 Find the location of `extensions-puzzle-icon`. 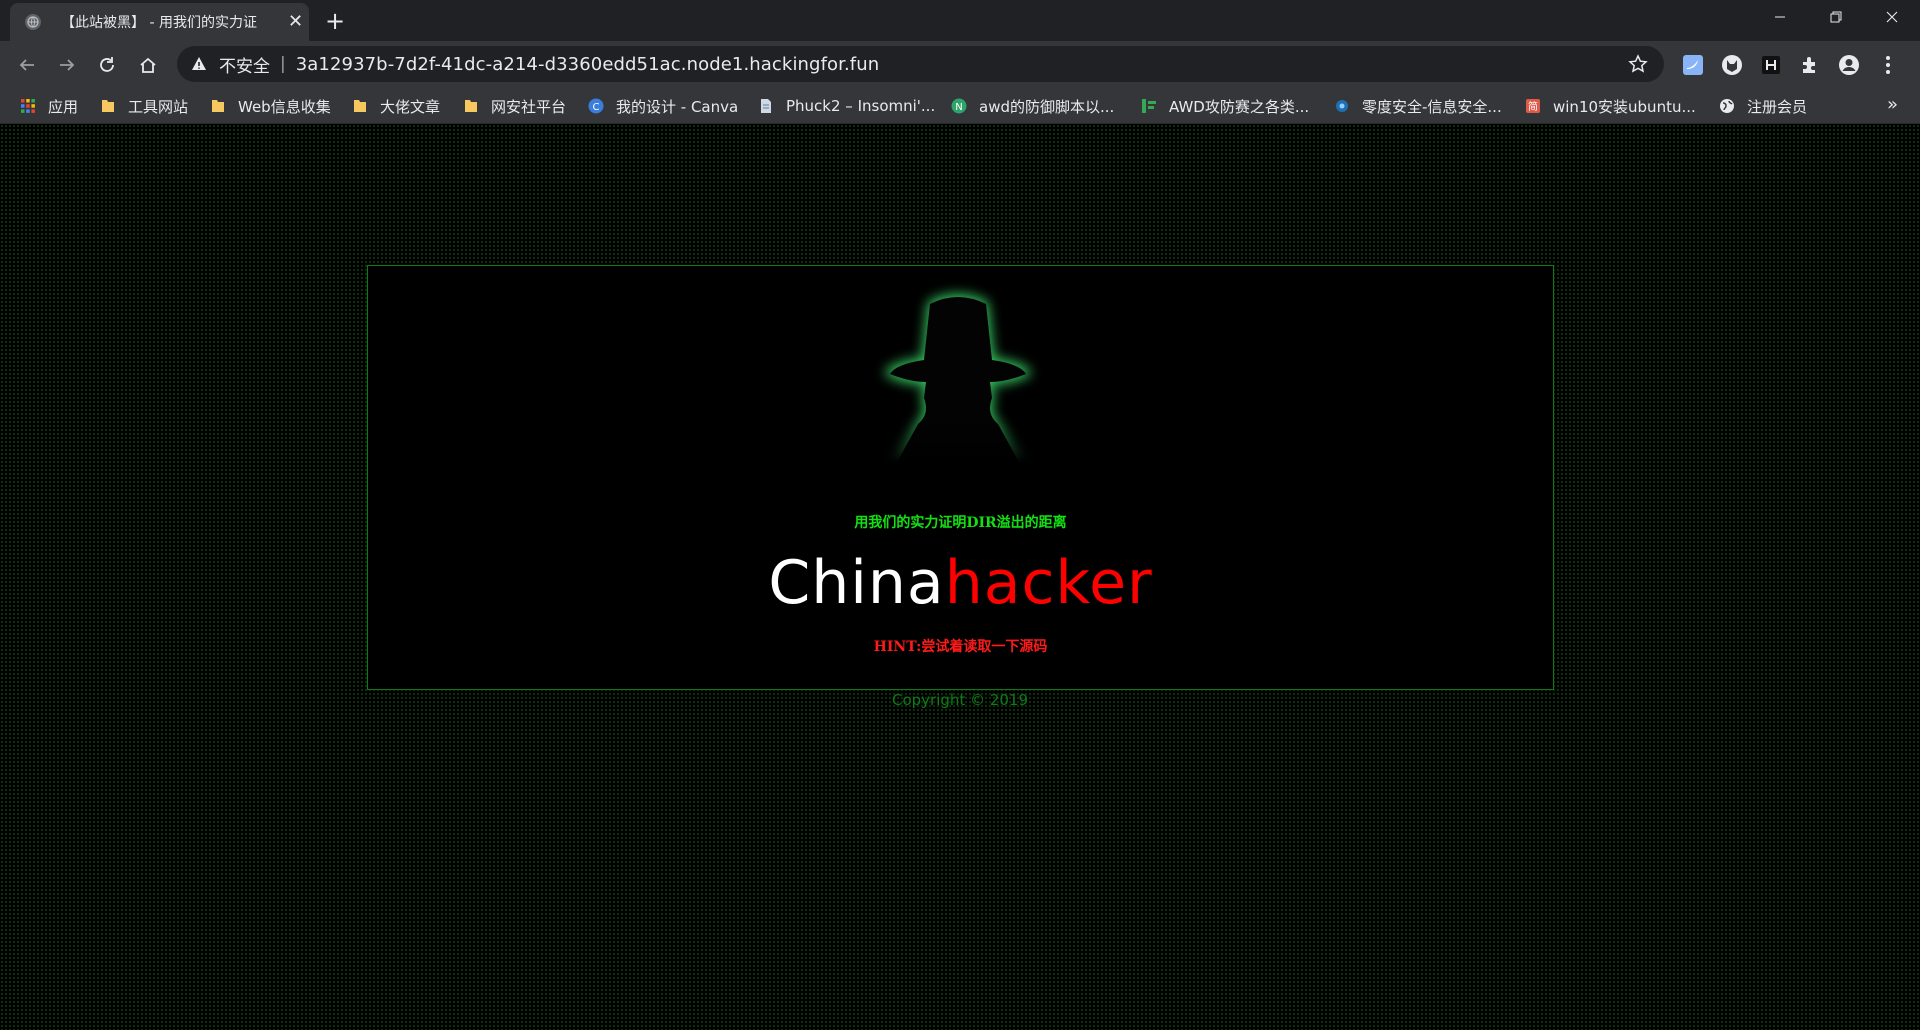

extensions-puzzle-icon is located at coordinates (1810, 65).